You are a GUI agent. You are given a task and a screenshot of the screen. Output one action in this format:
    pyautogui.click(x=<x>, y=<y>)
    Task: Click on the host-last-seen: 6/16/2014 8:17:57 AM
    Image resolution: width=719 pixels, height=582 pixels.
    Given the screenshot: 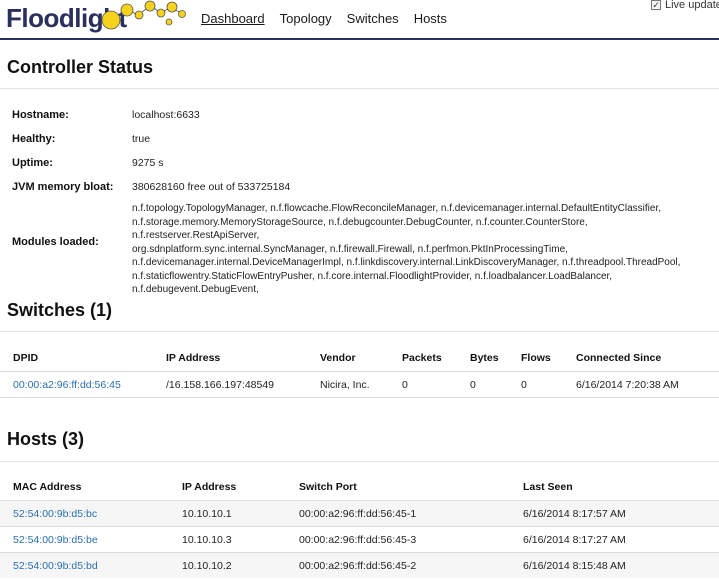 What is the action you would take?
    pyautogui.click(x=574, y=514)
    